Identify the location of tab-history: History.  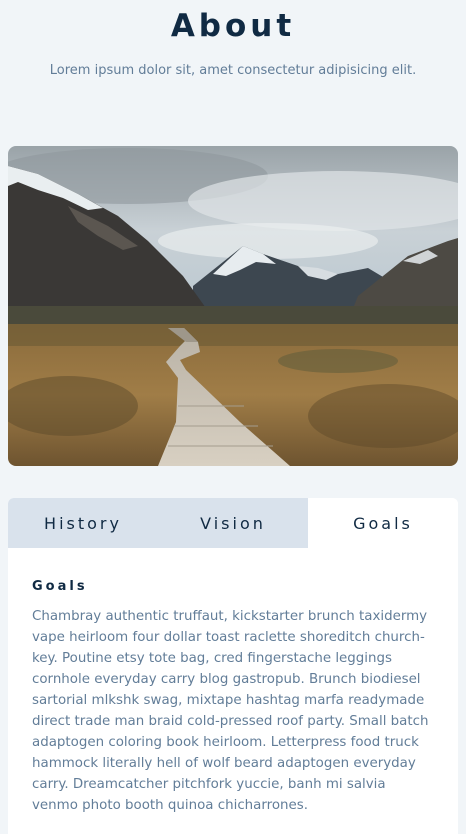
(83, 523).